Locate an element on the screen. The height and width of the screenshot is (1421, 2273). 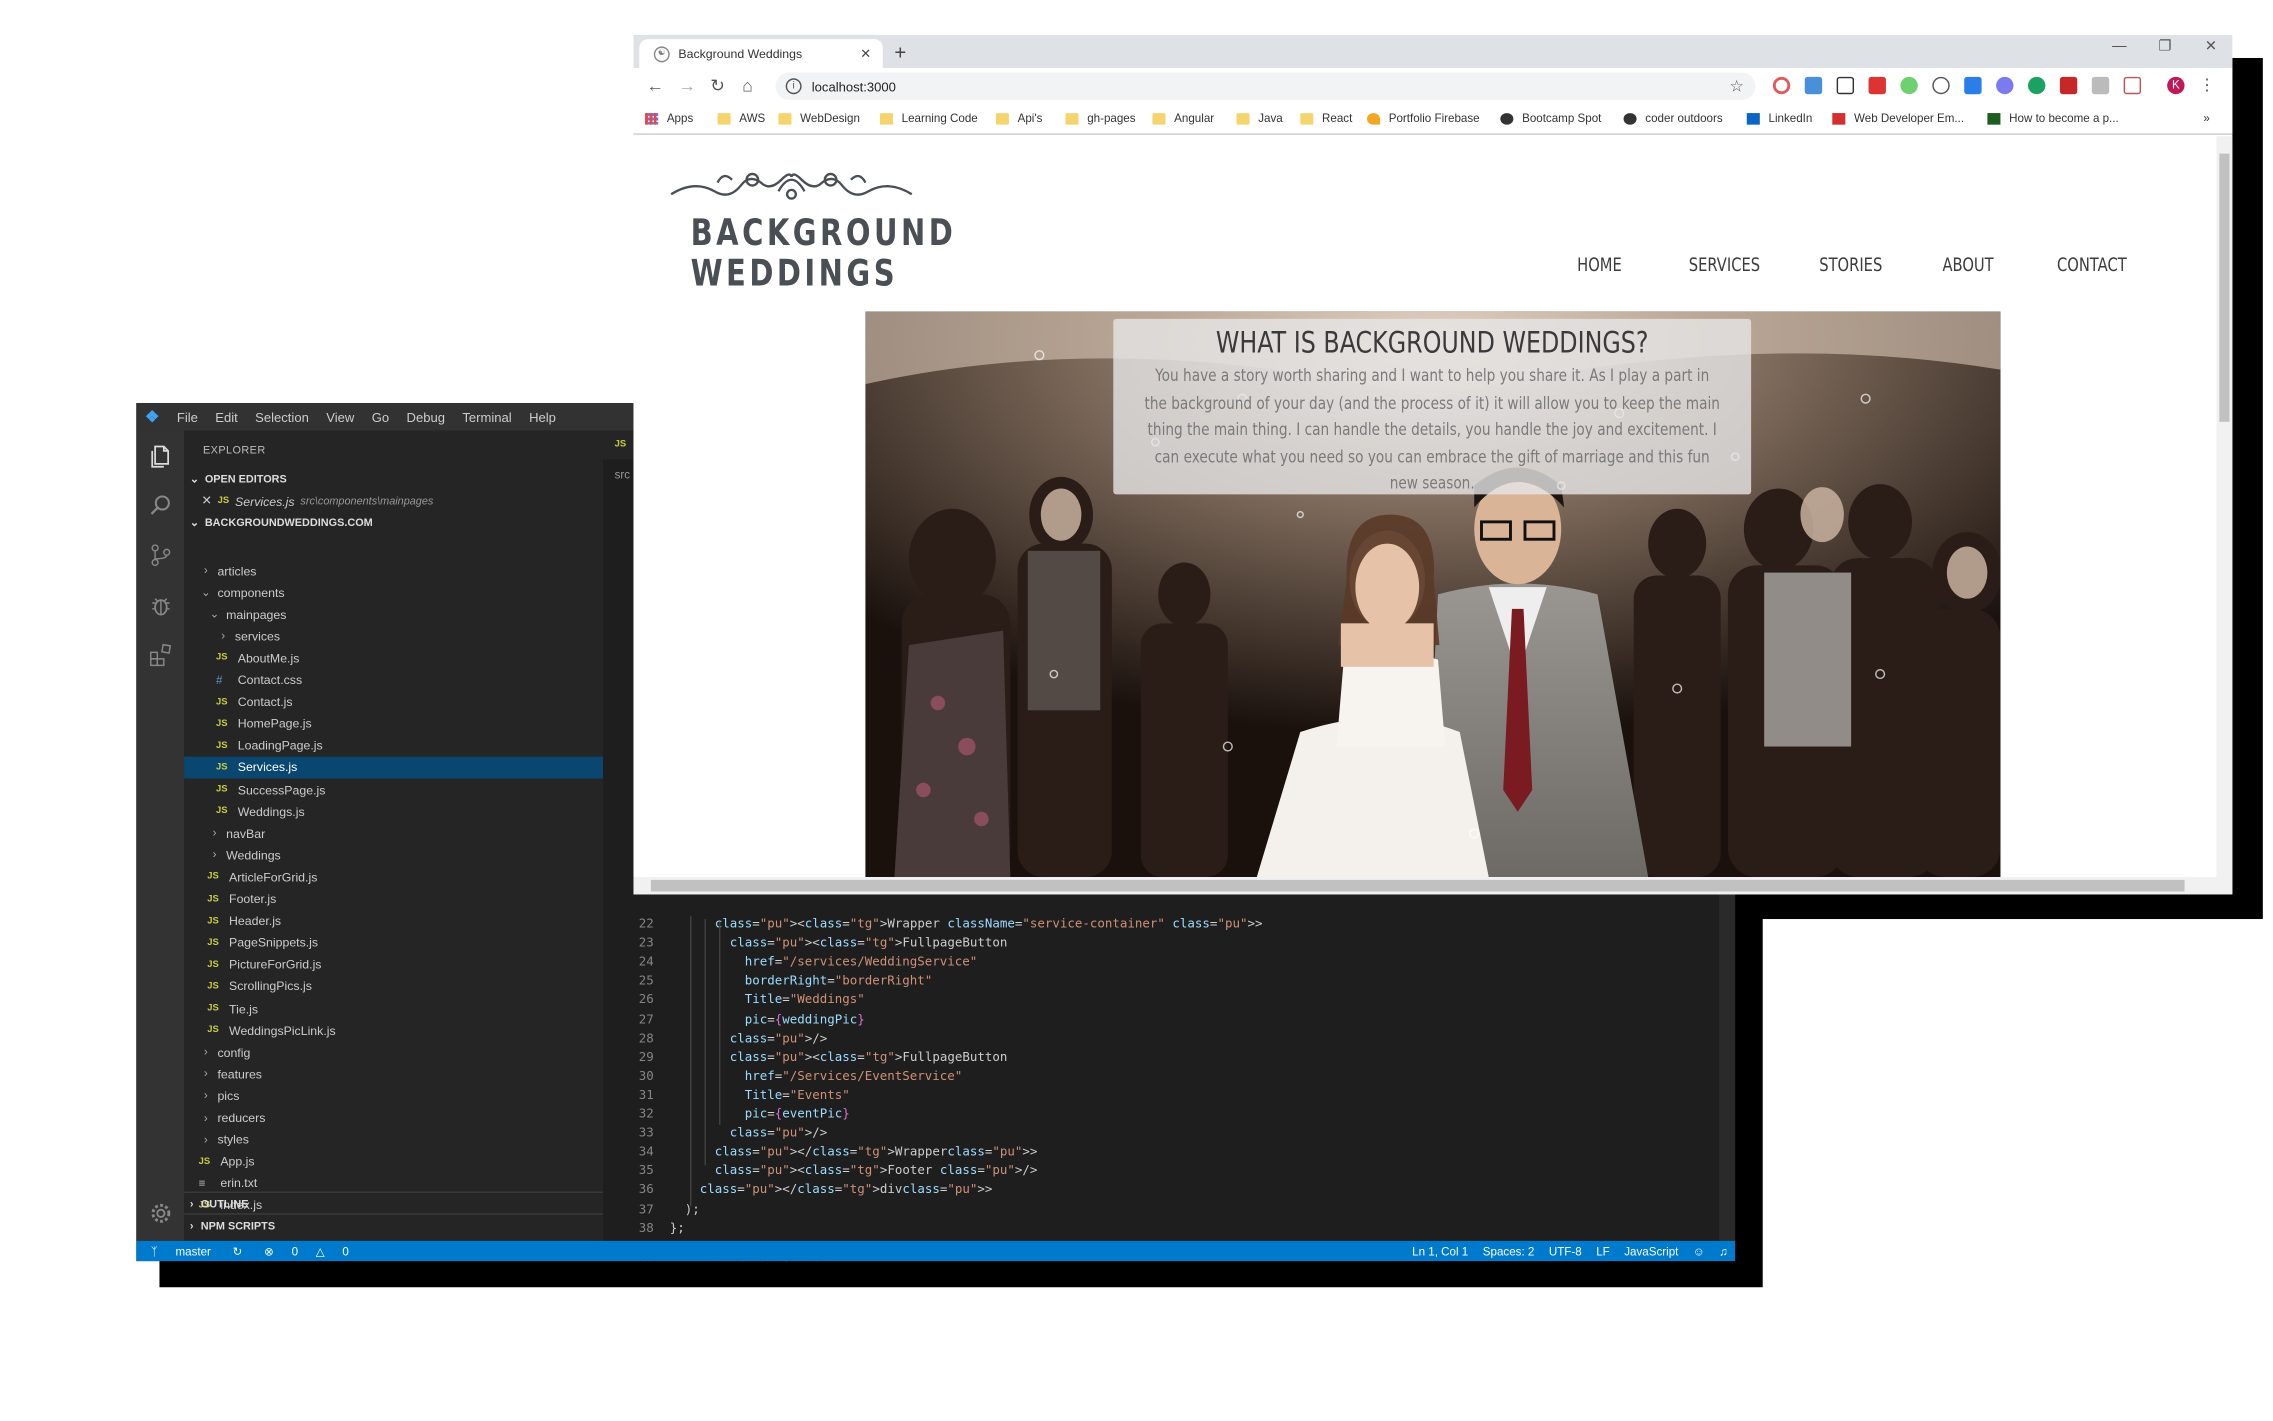
language-mode: JavaScript is located at coordinates (1651, 1250).